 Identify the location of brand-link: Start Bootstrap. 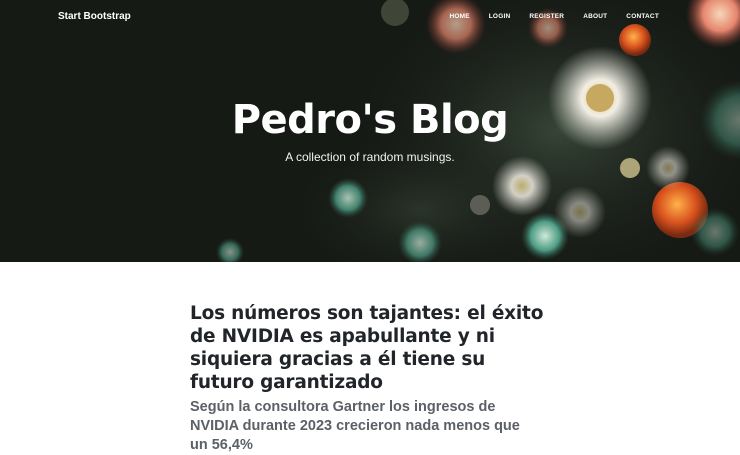
(94, 16).